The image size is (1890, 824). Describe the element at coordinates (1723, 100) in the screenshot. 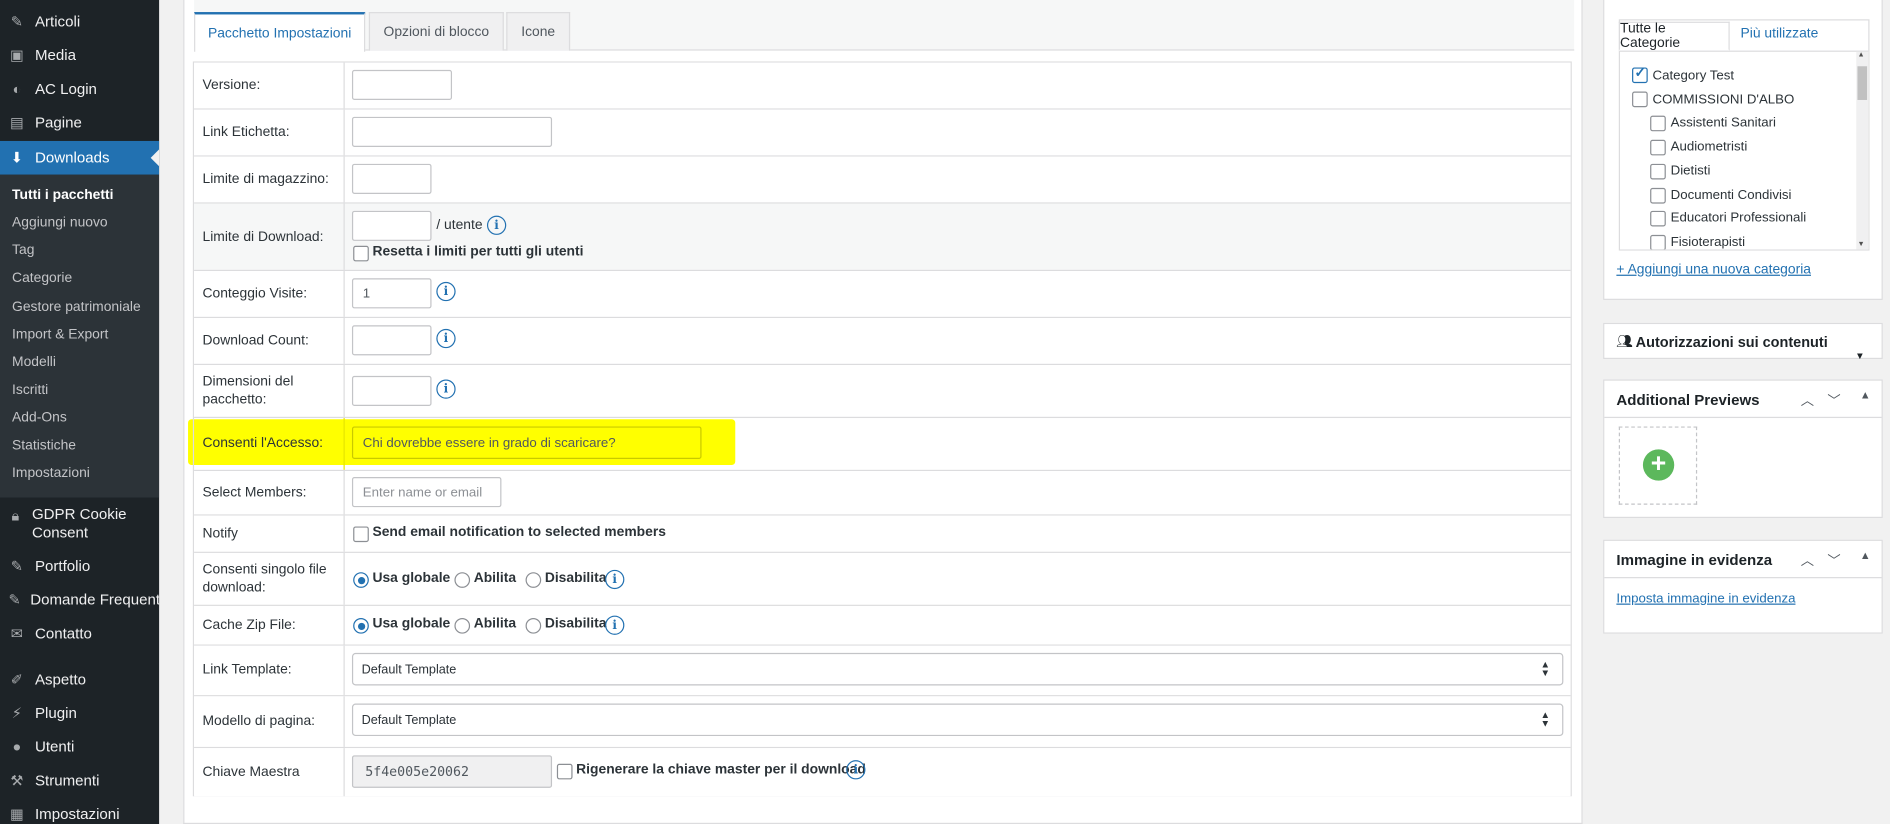

I see `category-label: COMMISSIONI D'ALBO` at that location.